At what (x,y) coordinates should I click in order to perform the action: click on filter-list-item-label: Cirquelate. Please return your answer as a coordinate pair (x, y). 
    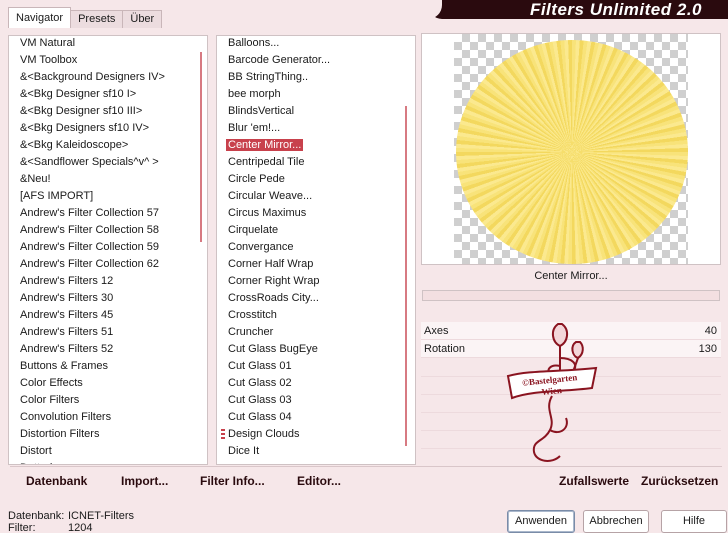
    Looking at the image, I should click on (253, 230).